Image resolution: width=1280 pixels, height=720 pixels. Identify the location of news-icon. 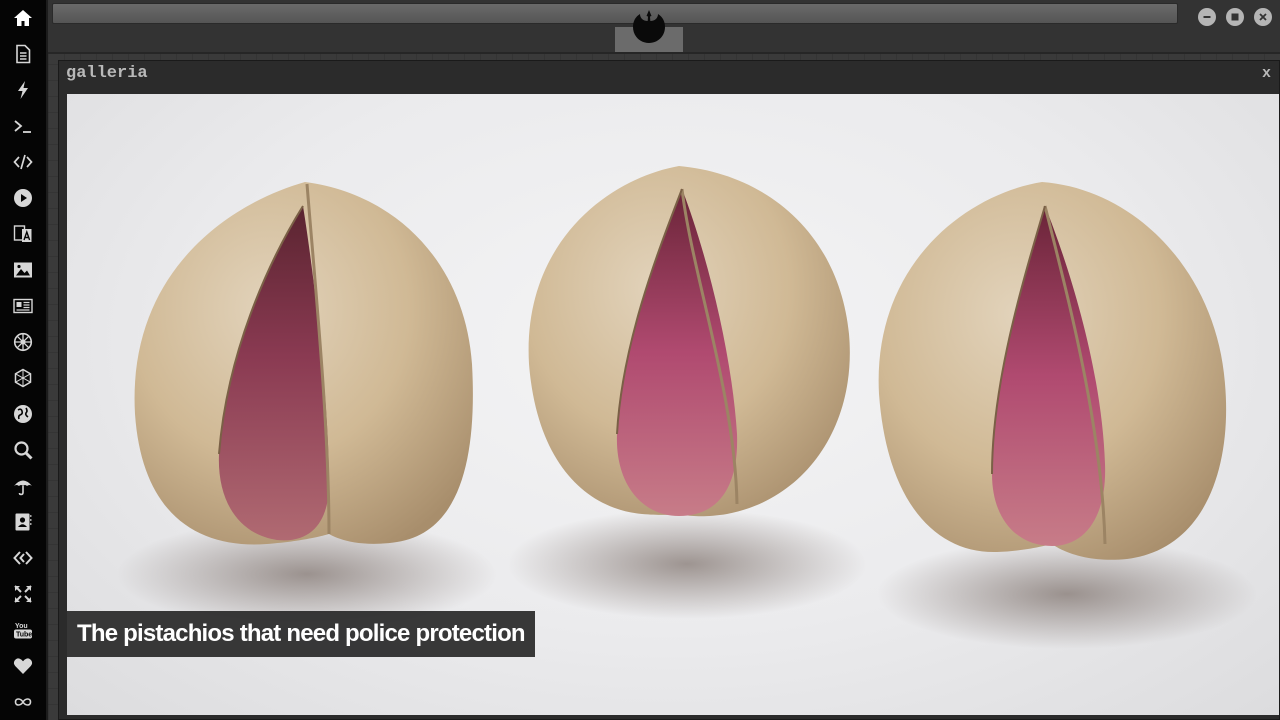
(23, 306).